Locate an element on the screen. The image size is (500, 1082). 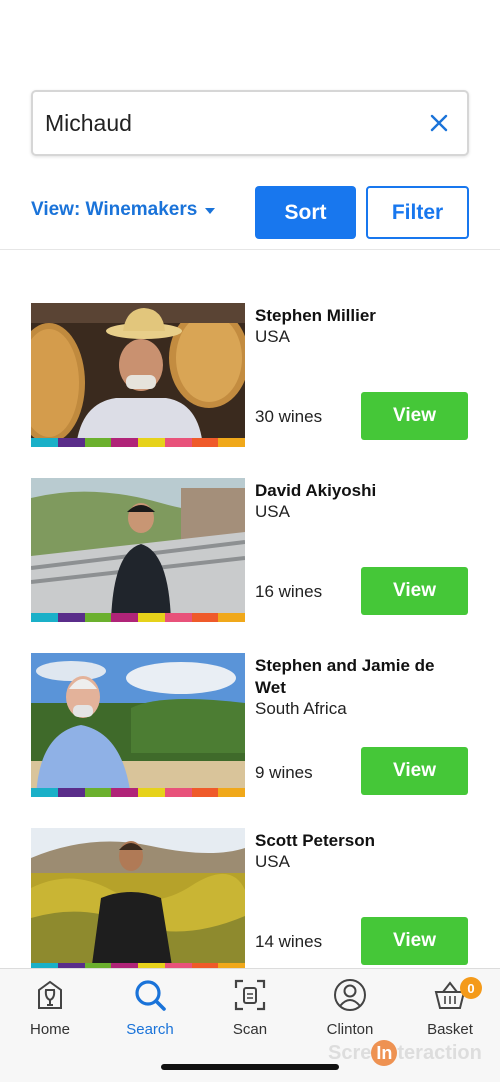
chevron-down-icon is located at coordinates (210, 211).